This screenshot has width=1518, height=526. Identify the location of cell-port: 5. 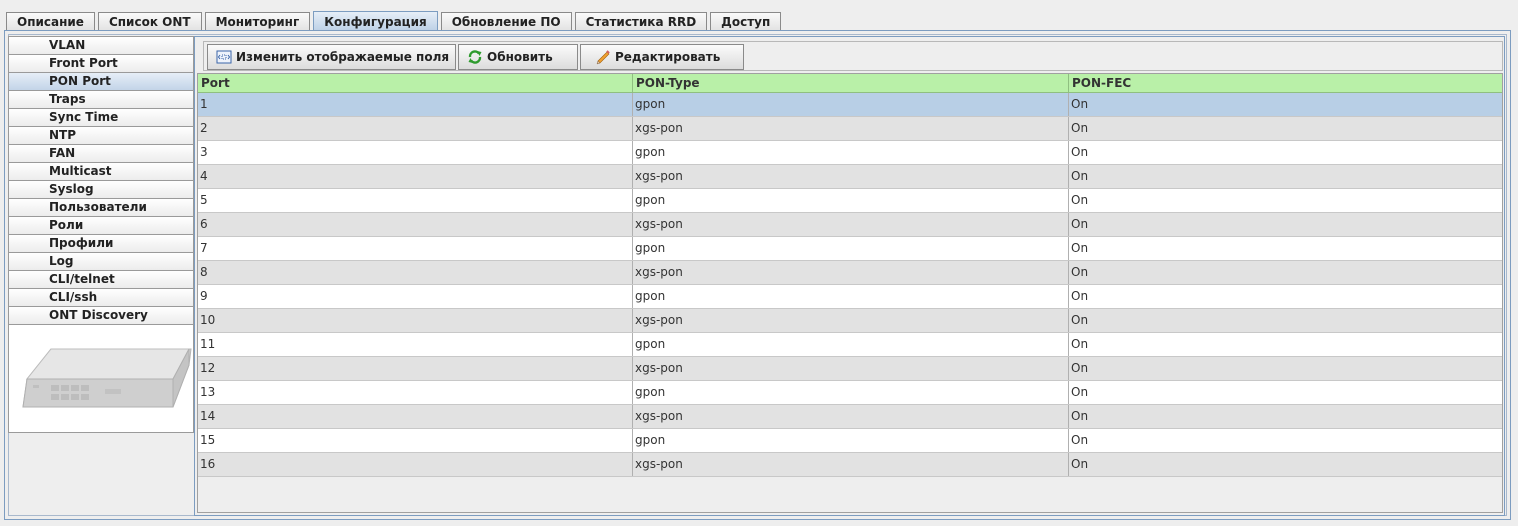
(415, 200).